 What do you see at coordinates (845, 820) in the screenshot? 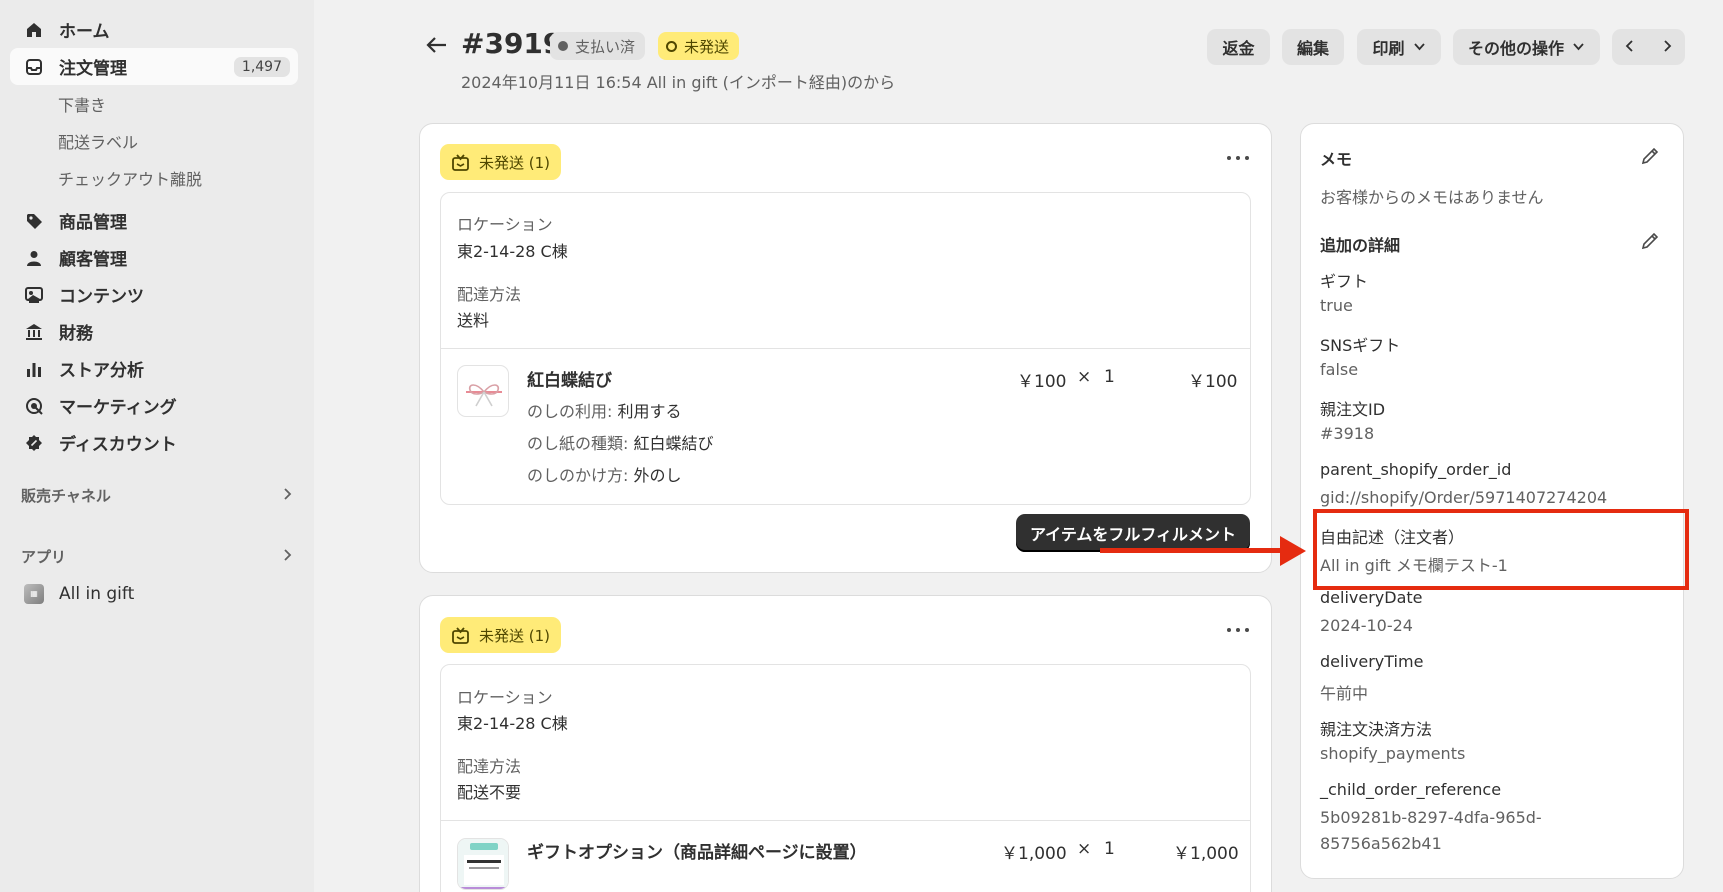
I see `divider` at bounding box center [845, 820].